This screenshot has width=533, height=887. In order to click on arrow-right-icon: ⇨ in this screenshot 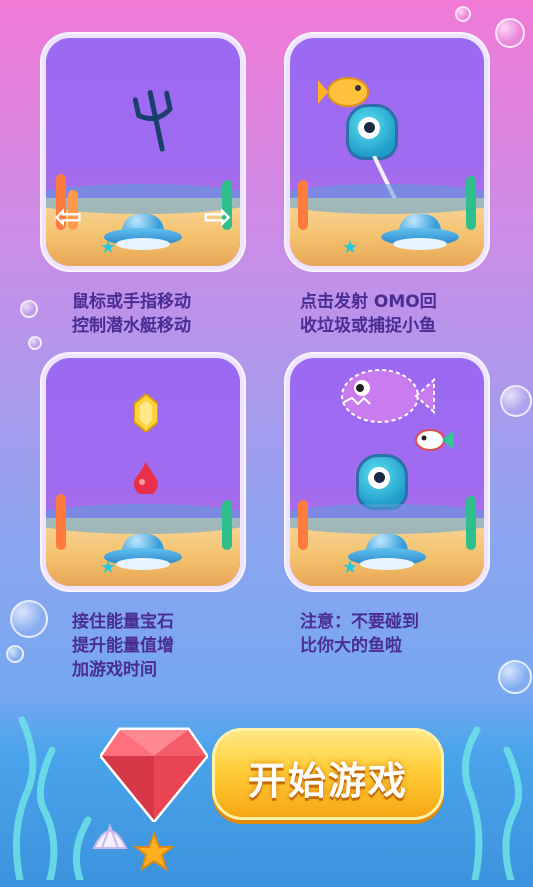, I will do `click(218, 217)`.